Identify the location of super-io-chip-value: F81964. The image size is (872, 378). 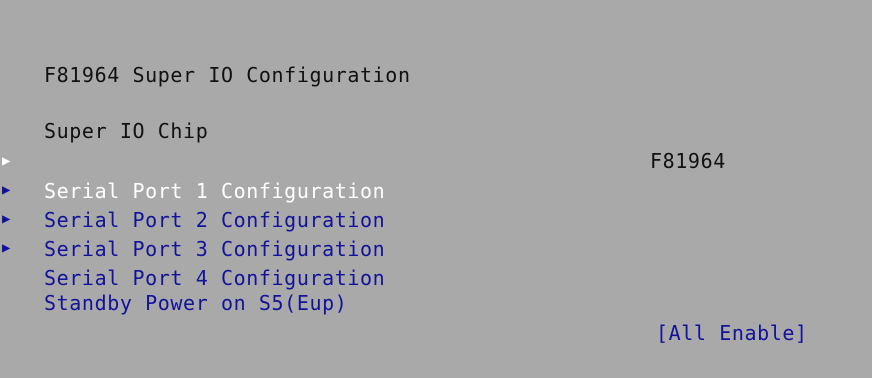
(688, 161).